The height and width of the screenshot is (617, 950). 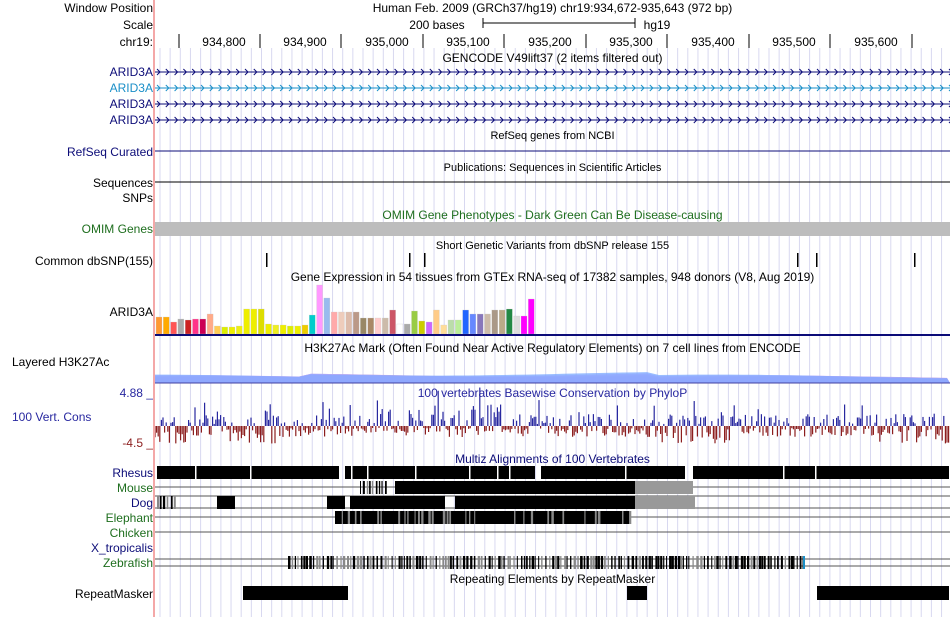 What do you see at coordinates (76, 312) in the screenshot?
I see `gtex-track-label: ARID3A` at bounding box center [76, 312].